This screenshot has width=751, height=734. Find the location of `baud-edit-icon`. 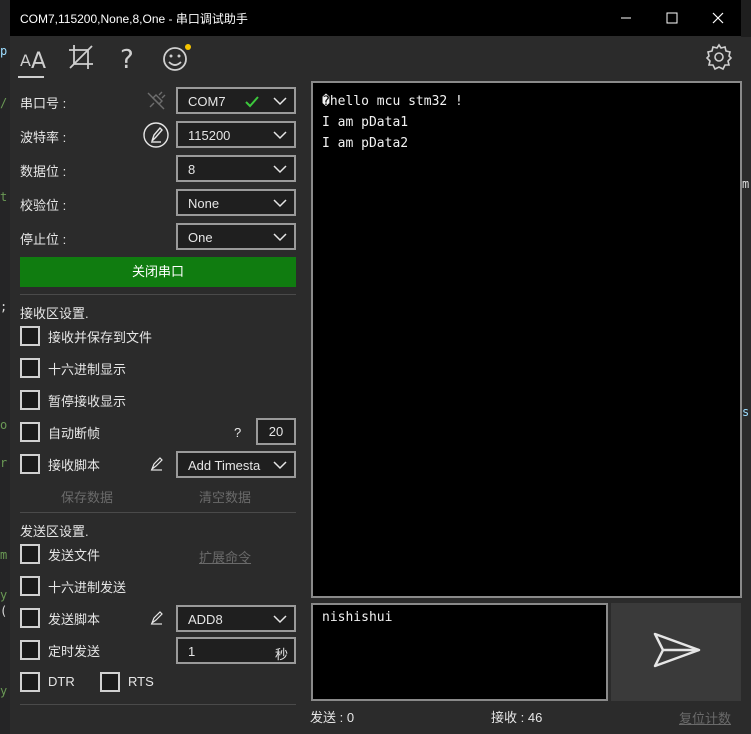

baud-edit-icon is located at coordinates (156, 135).